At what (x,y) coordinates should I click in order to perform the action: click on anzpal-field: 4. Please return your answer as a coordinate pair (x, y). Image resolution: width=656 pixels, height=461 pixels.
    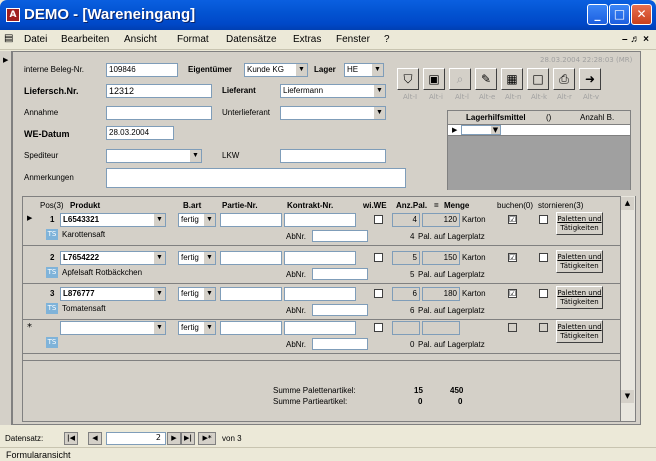
    Looking at the image, I should click on (406, 220).